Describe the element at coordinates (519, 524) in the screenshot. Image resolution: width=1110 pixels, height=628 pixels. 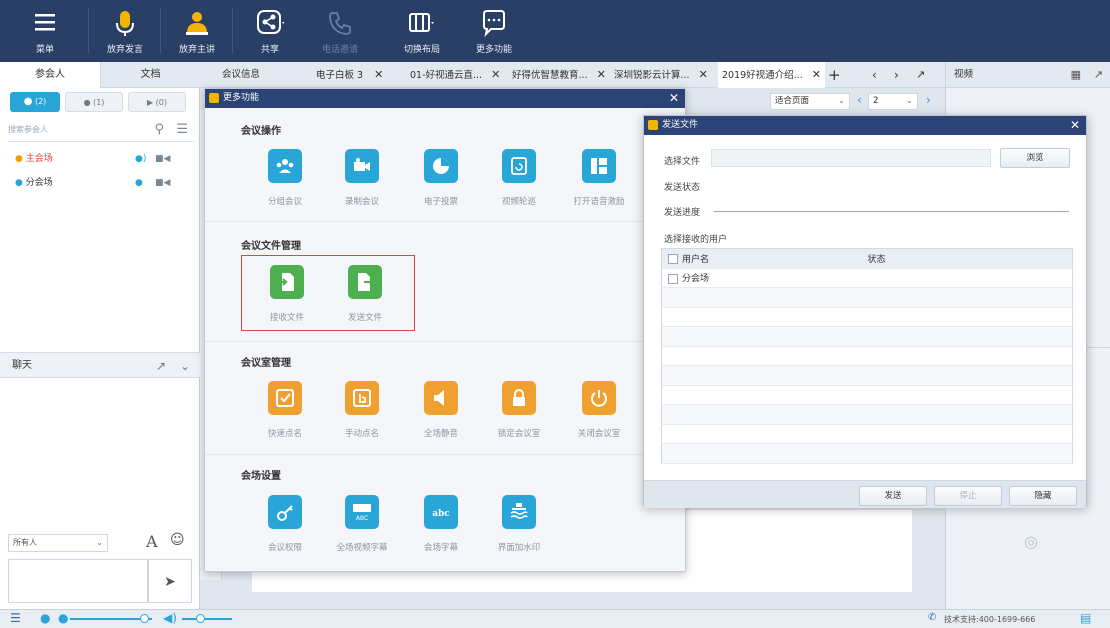
I see `watermark-button: 界面加水印` at that location.